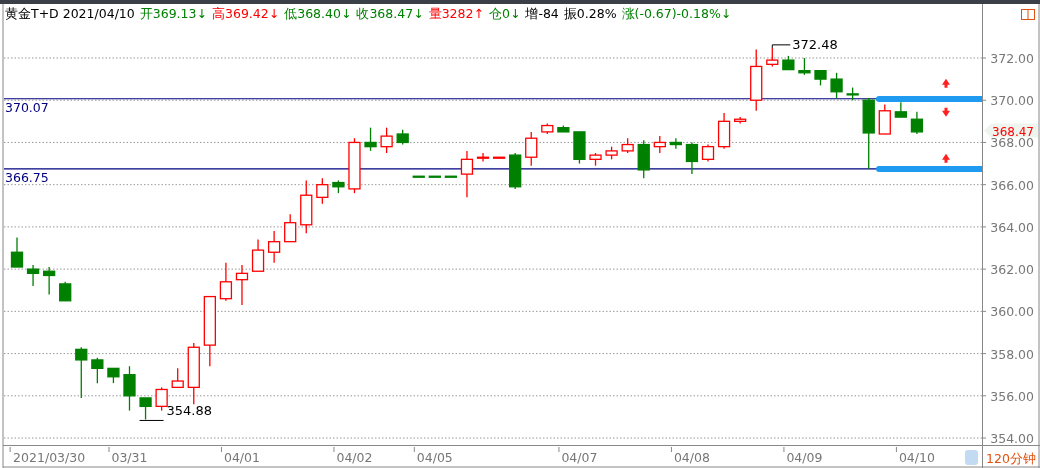 This screenshot has height=468, width=1040. Describe the element at coordinates (390, 14) in the screenshot. I see `quote-stat: 收368.47↓` at that location.